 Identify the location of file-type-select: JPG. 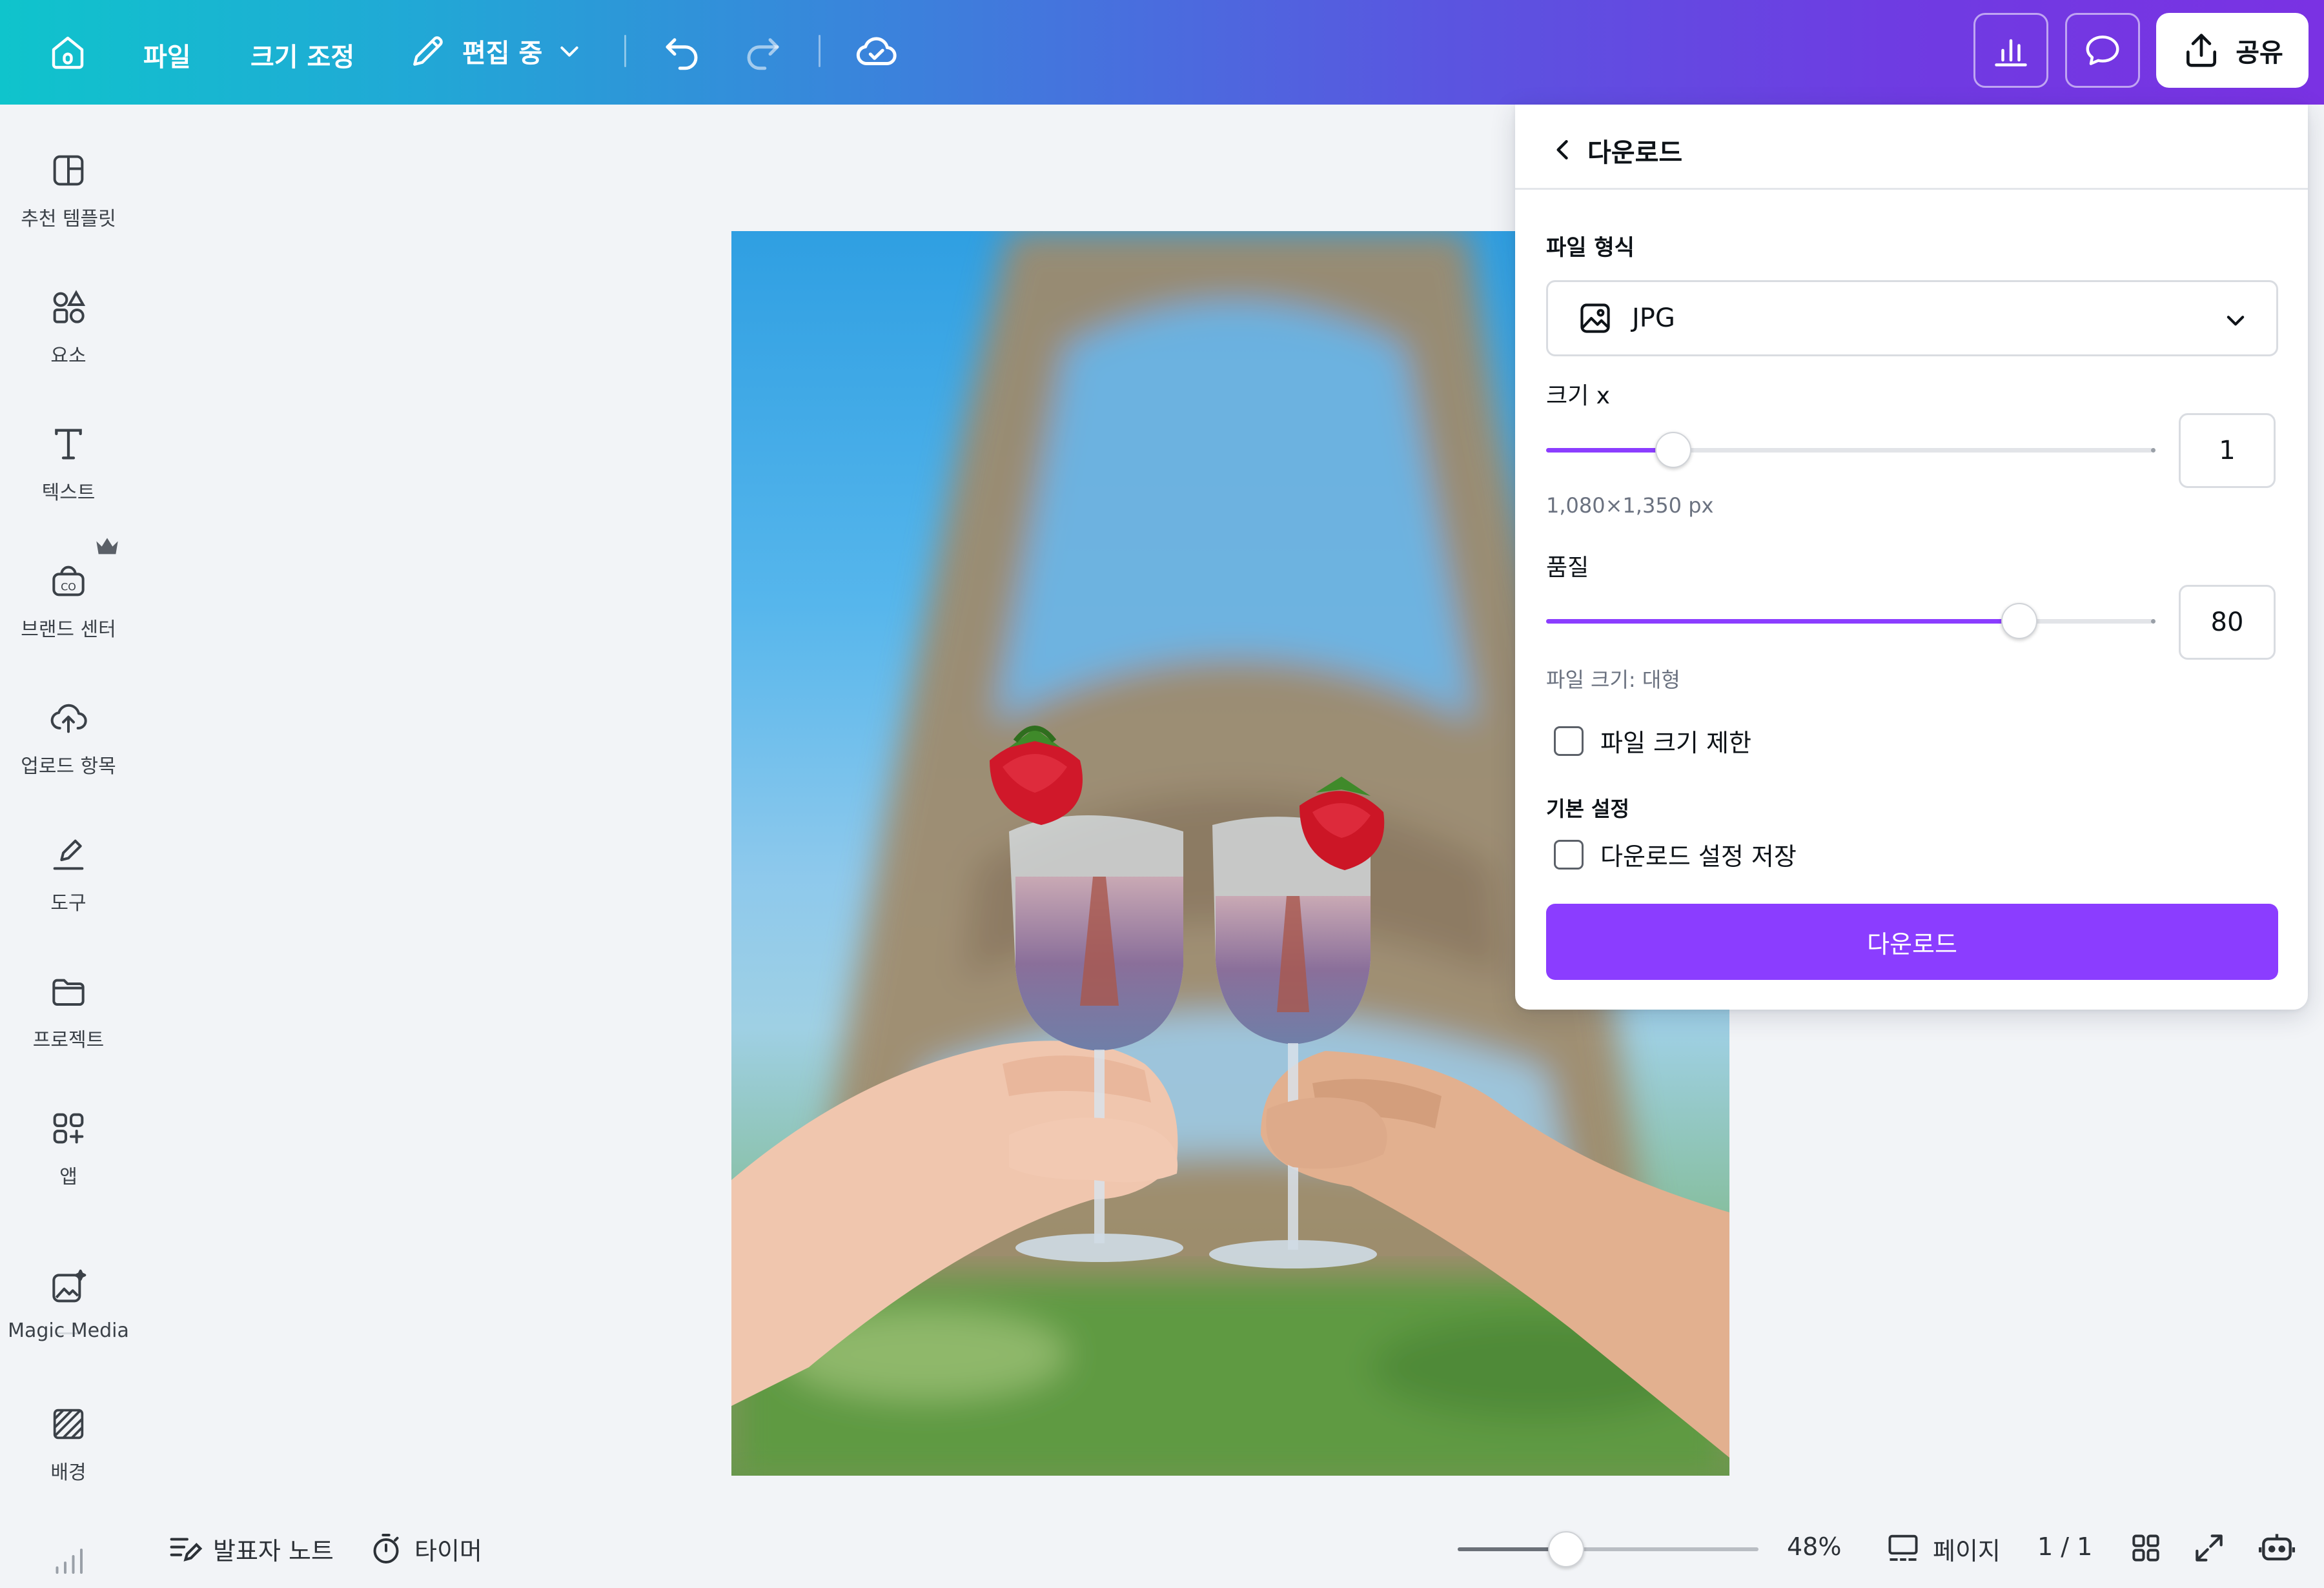
(1912, 318).